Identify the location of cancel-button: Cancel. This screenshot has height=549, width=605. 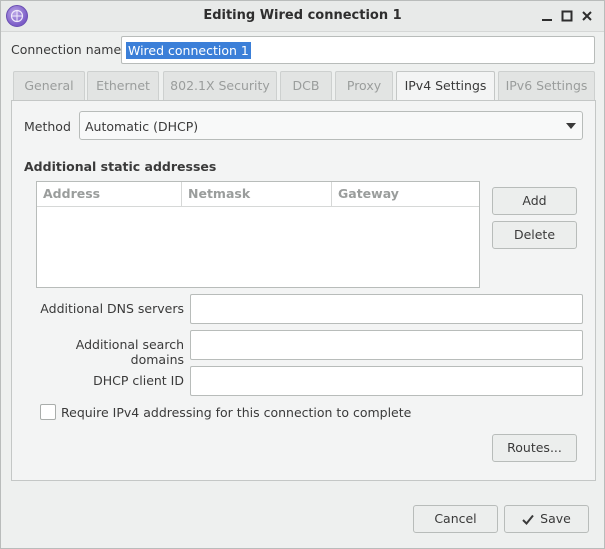
(455, 519).